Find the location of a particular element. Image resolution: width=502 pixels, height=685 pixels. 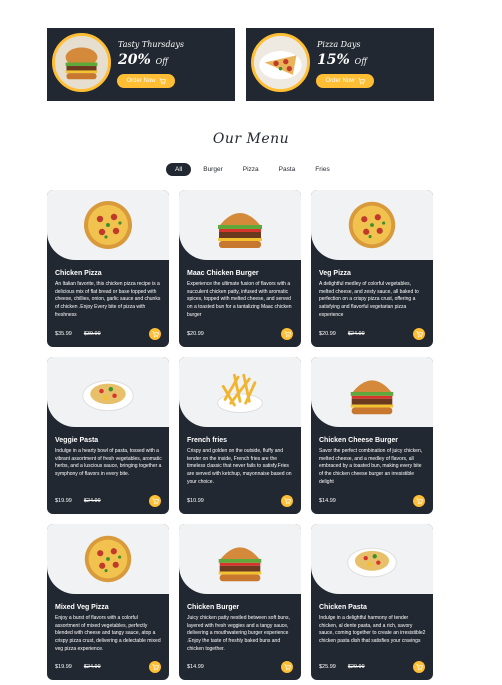

item-name: Chicken Pasta is located at coordinates (343, 607).